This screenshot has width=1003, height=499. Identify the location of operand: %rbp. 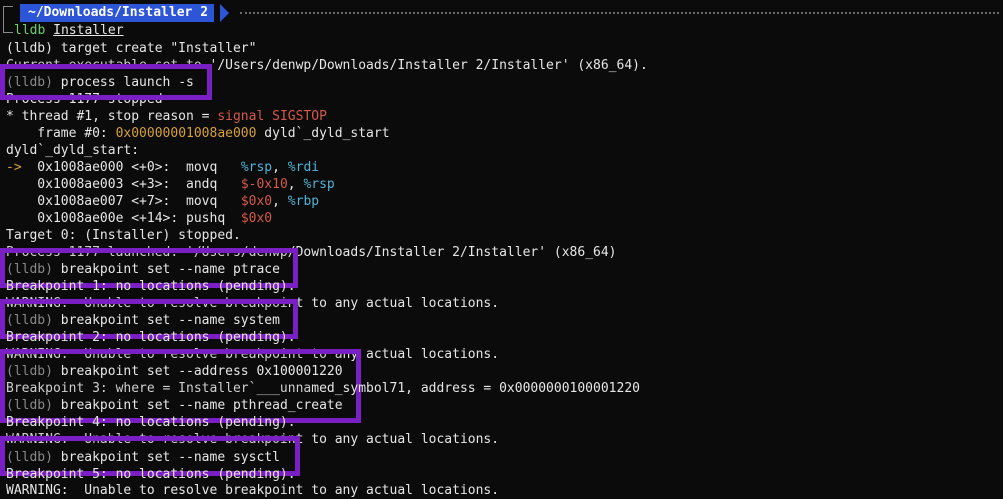
(303, 201).